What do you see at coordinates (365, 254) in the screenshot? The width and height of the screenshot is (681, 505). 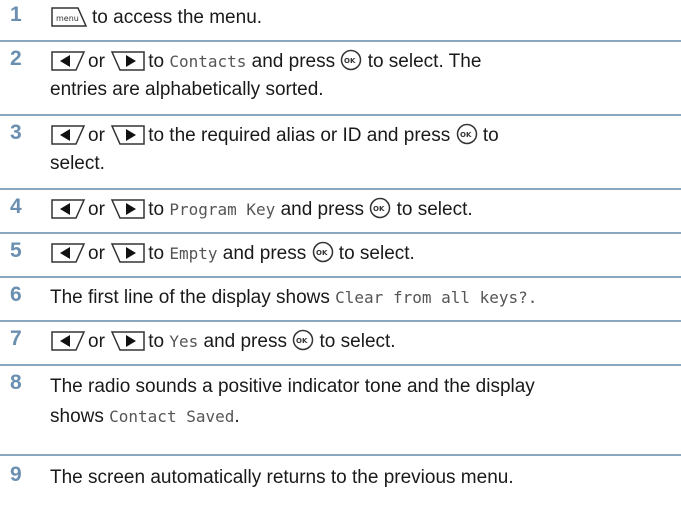 I see `step-text: or to Empty and press OK to select.` at bounding box center [365, 254].